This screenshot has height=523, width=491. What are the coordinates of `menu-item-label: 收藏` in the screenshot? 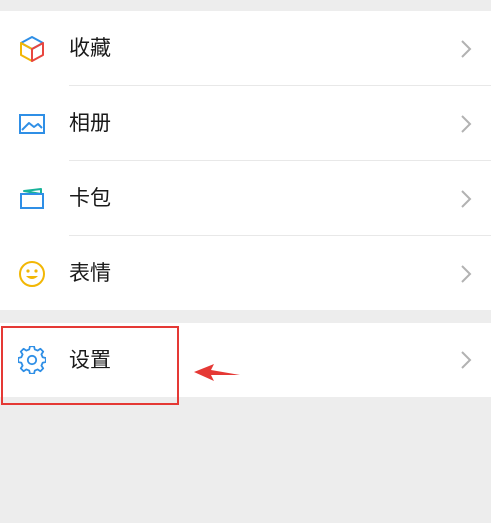 It's located at (90, 48).